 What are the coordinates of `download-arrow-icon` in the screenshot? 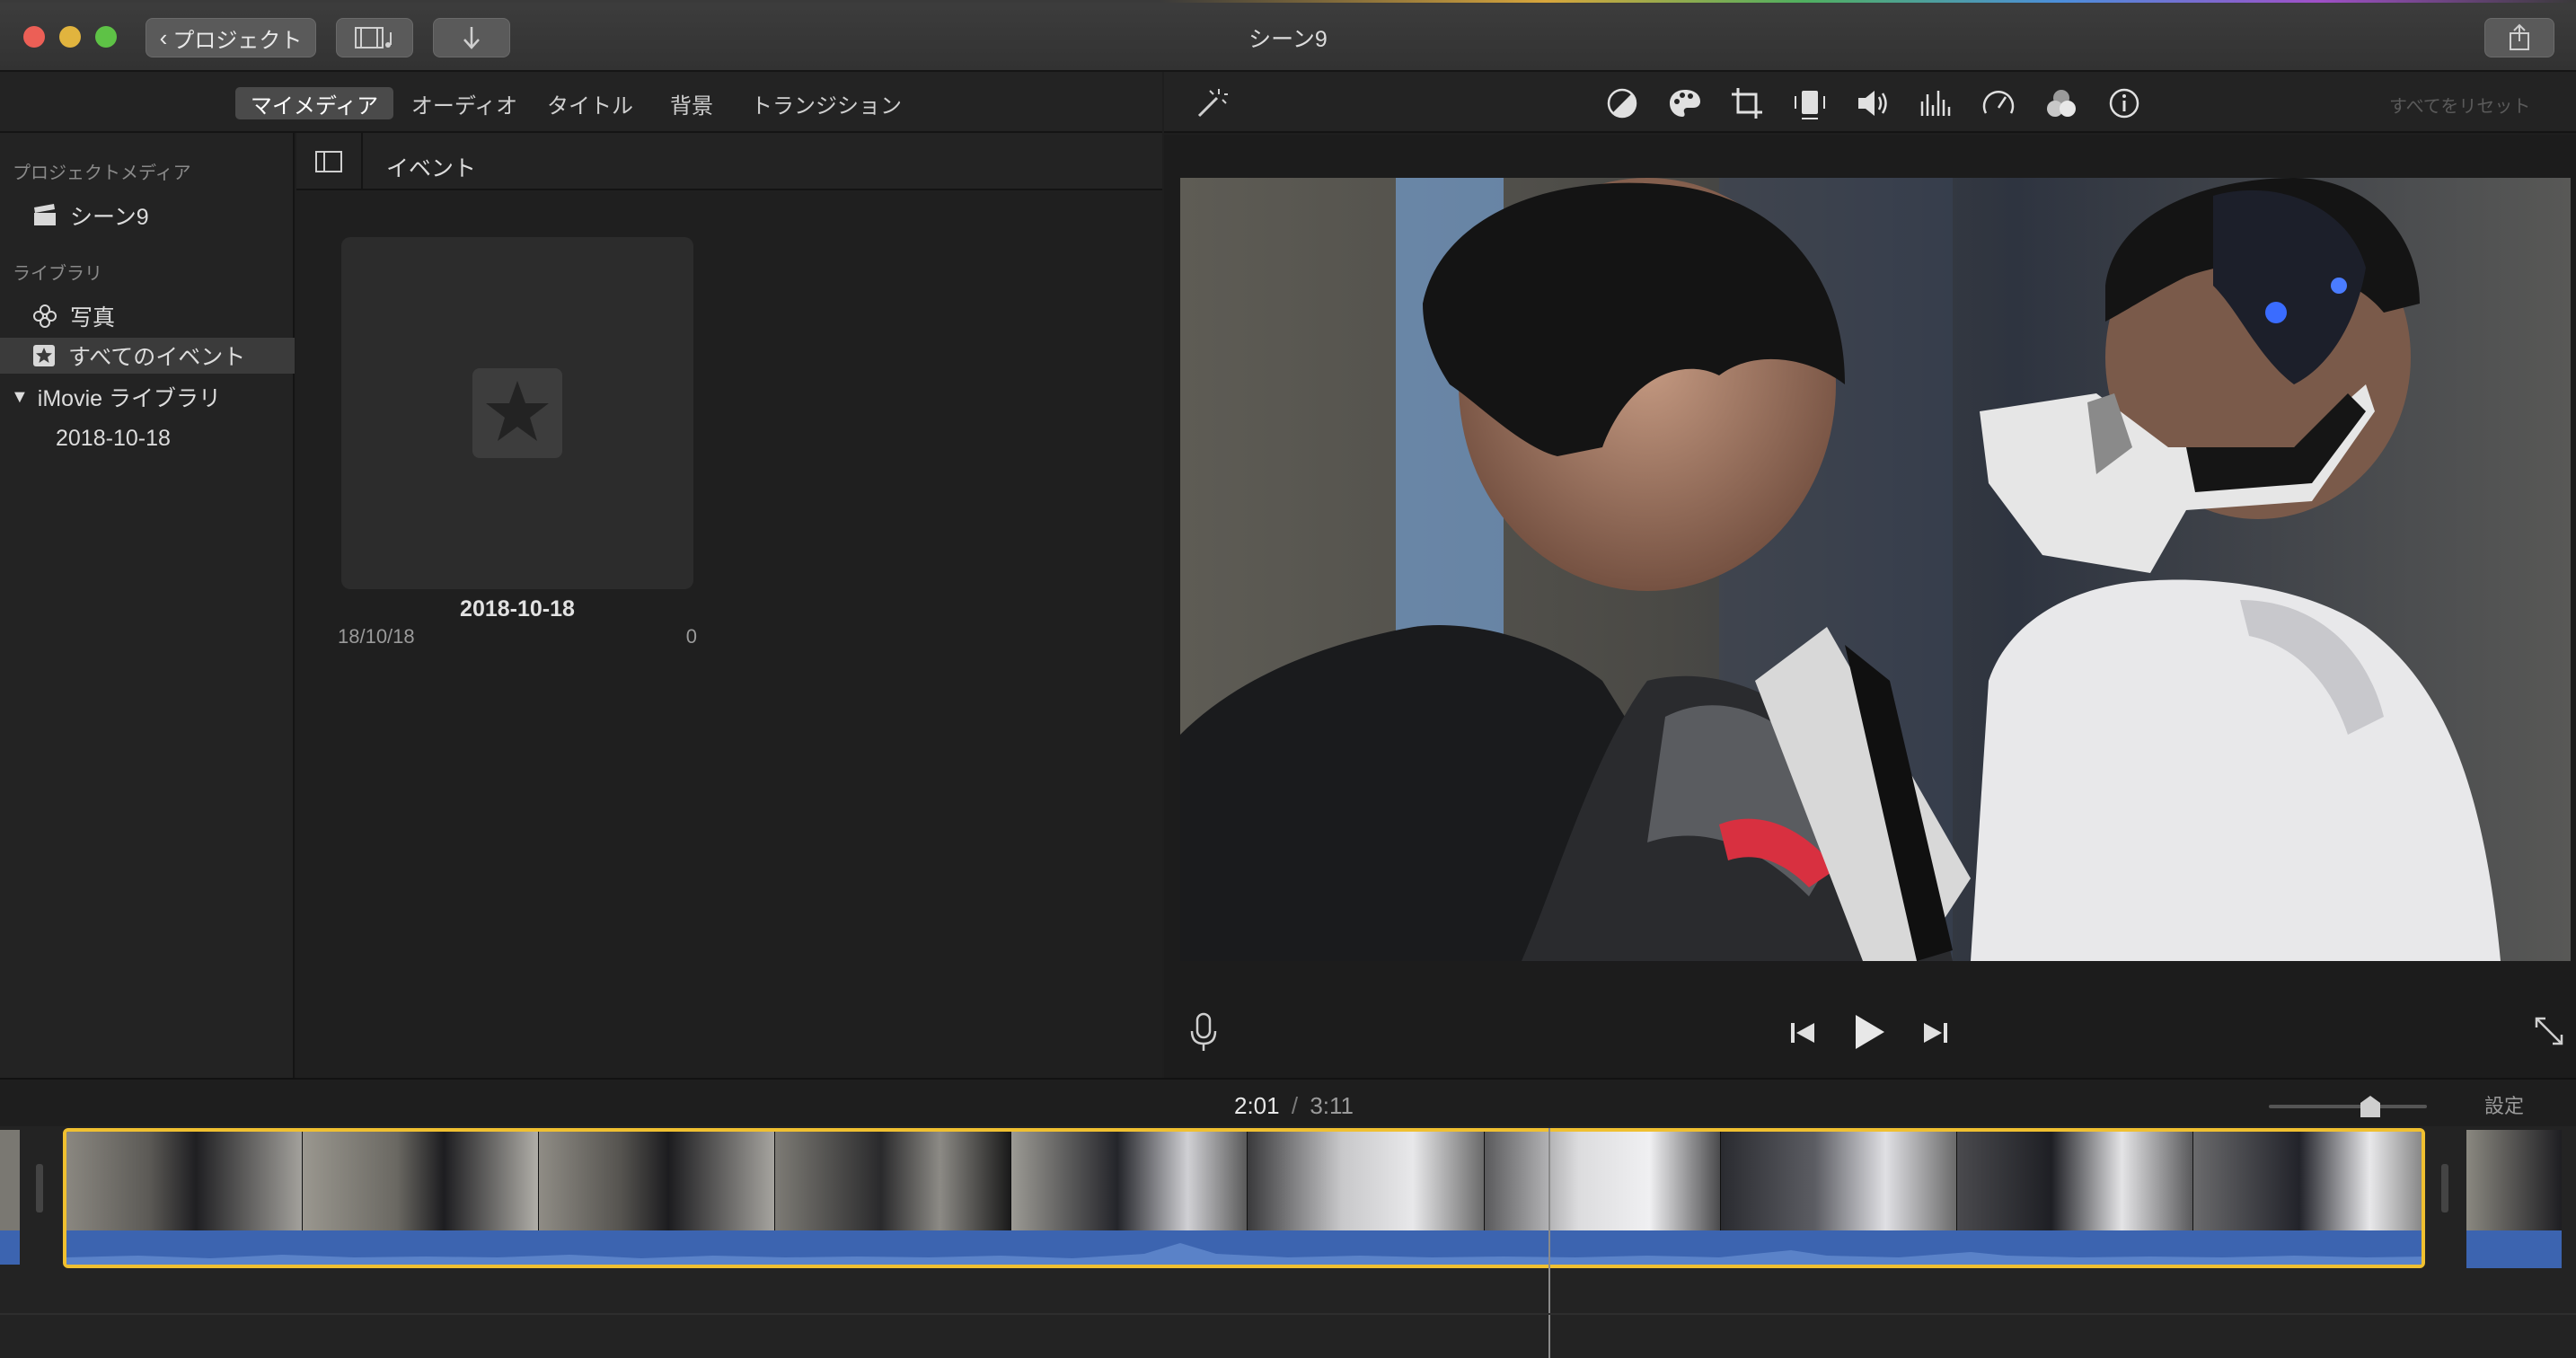 It's located at (471, 38).